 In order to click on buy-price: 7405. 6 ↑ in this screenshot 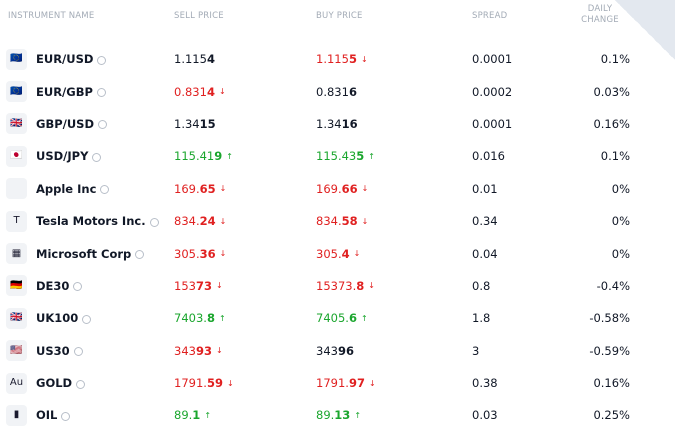, I will do `click(342, 318)`.